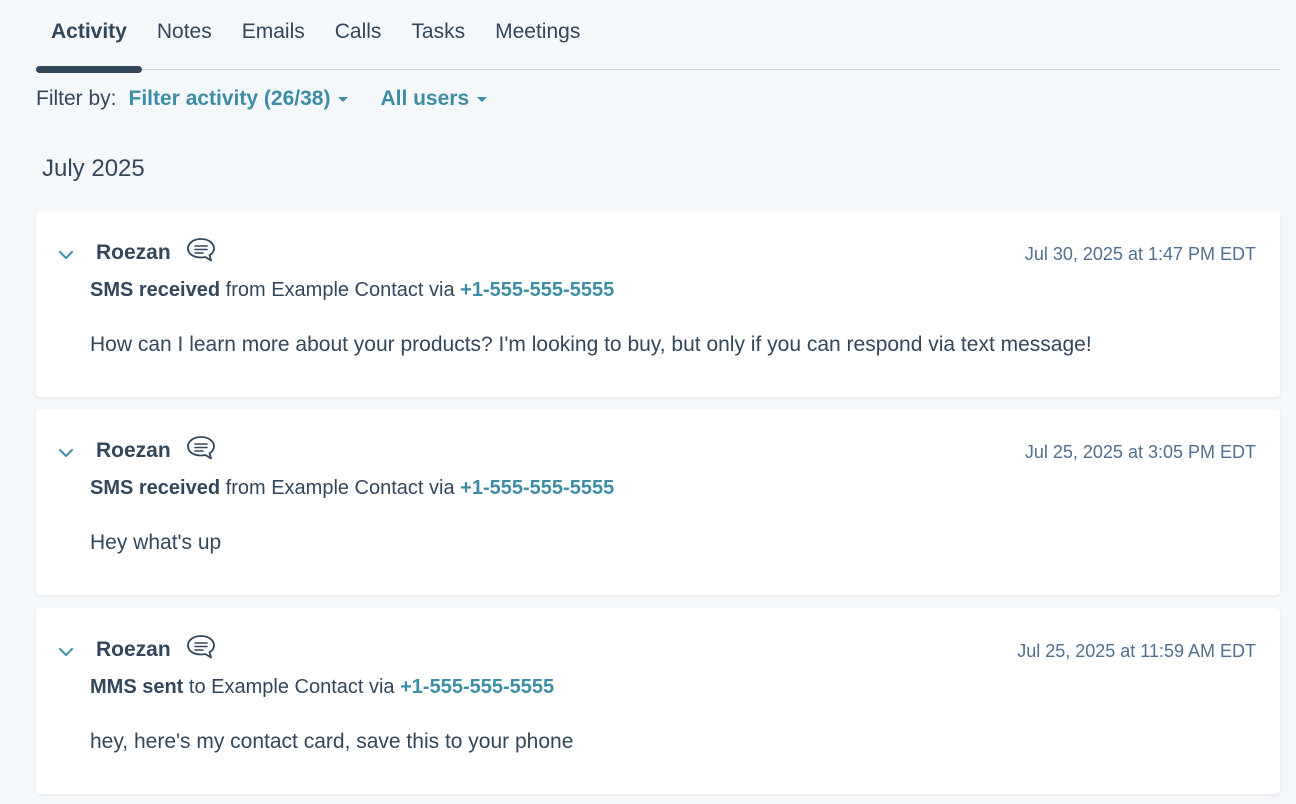  Describe the element at coordinates (184, 35) in the screenshot. I see `tab-notes: Notes` at that location.